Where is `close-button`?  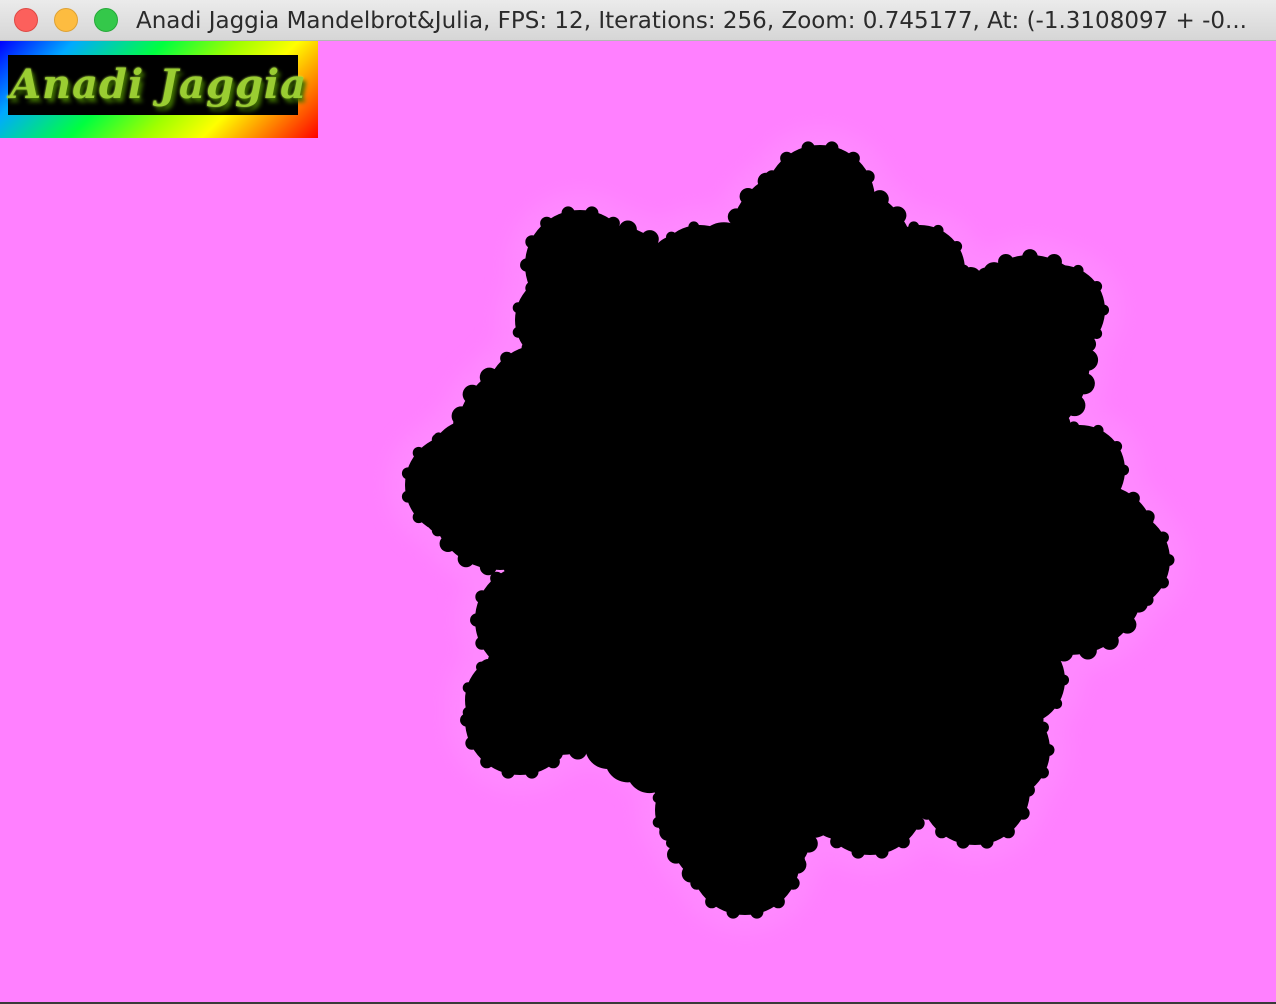
close-button is located at coordinates (26, 20).